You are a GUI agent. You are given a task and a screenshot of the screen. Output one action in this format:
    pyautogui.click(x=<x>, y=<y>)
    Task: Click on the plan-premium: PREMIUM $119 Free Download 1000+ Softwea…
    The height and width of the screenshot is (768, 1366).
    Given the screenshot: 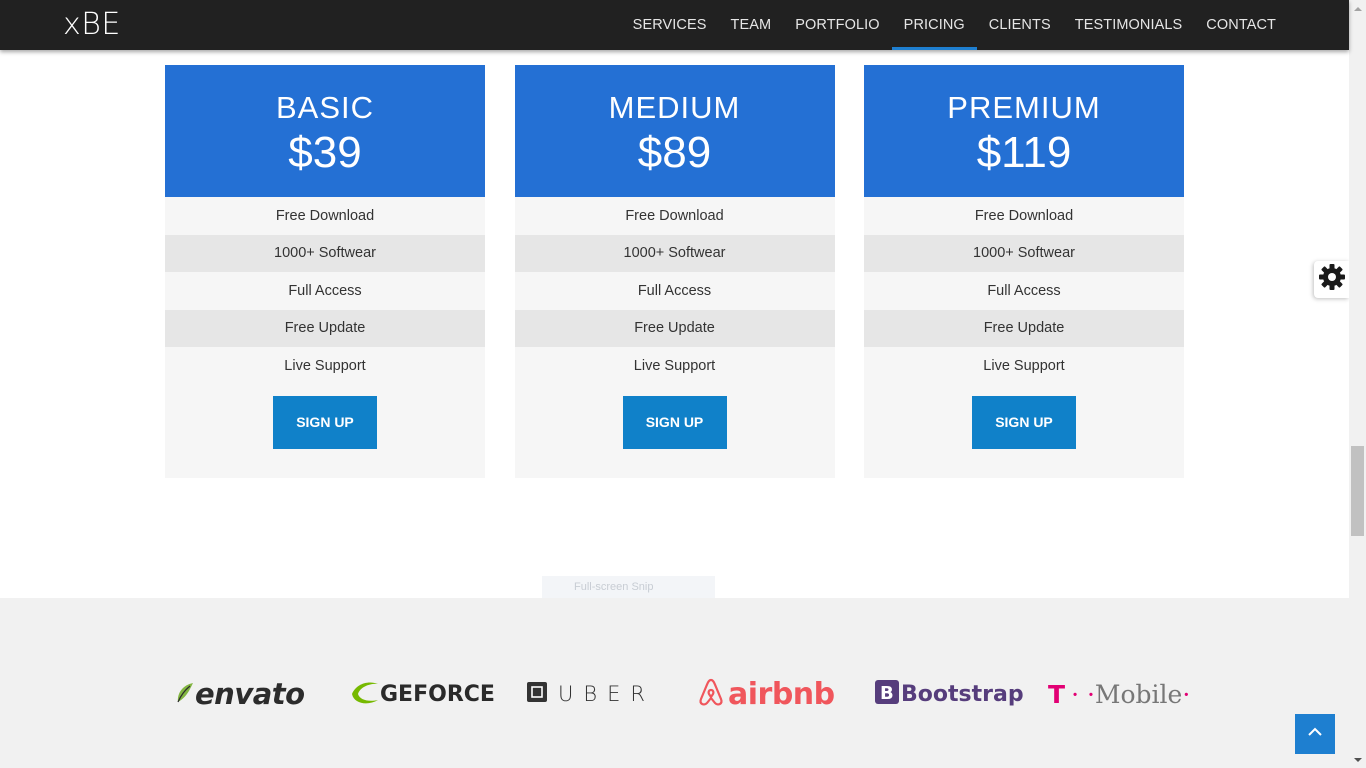 What is the action you would take?
    pyautogui.click(x=1024, y=271)
    